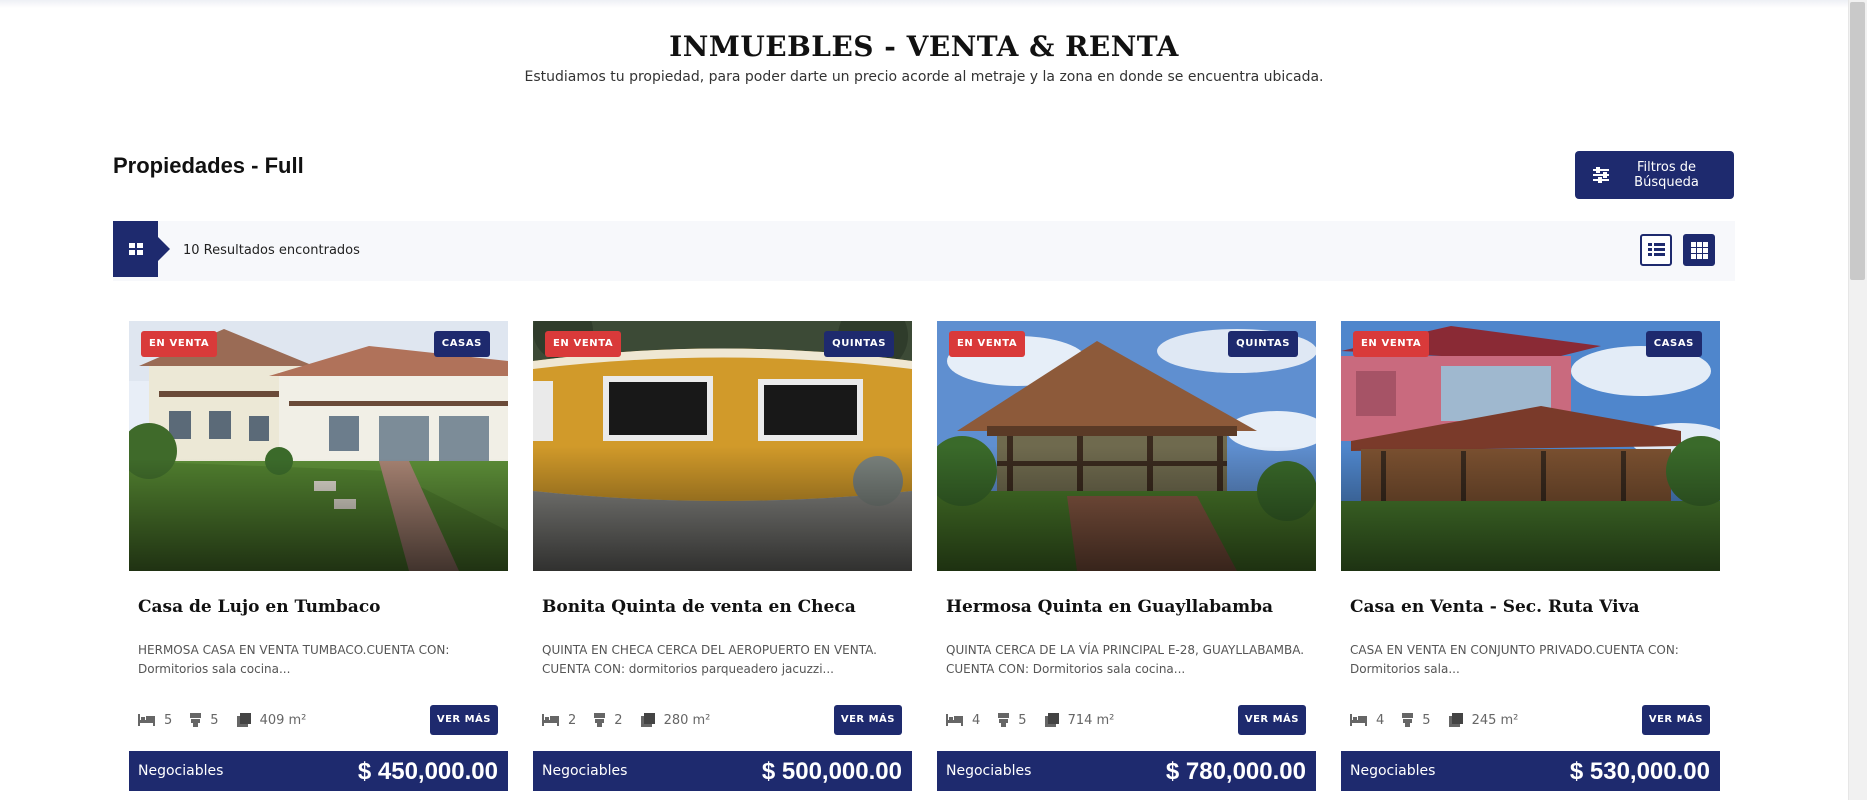 The width and height of the screenshot is (1867, 800). I want to click on property-stats: 5 5 409 m², so click(231, 720).